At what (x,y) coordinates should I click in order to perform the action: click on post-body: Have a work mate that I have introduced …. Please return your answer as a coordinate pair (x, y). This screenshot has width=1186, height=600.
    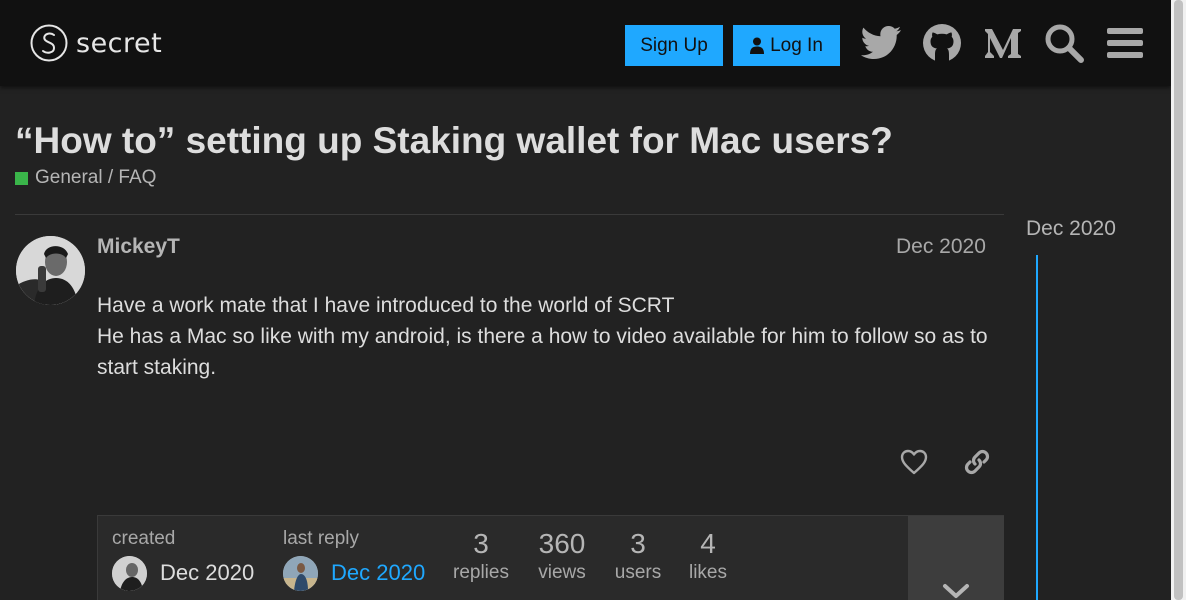
    Looking at the image, I should click on (544, 336).